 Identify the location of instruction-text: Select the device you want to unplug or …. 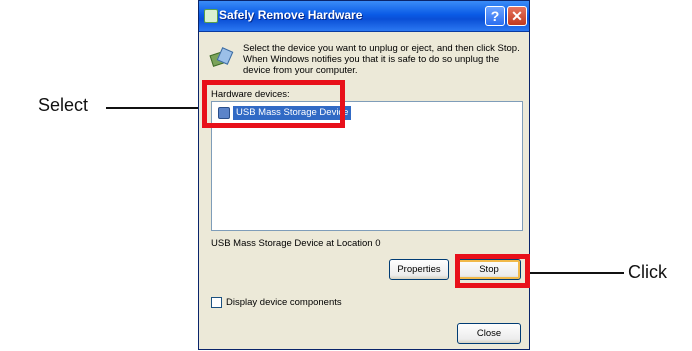
(381, 59).